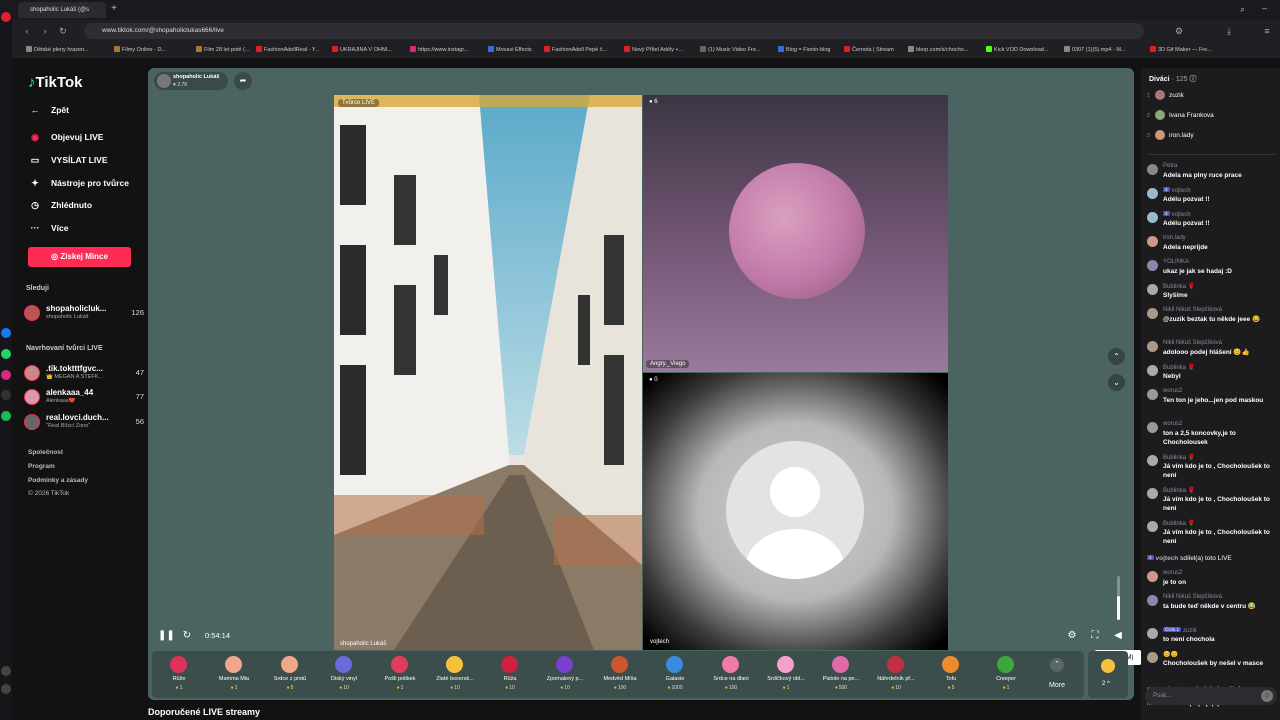  What do you see at coordinates (84, 397) in the screenshot?
I see `suggested-account: alenkaaa_44 Alenkaaa❤️ 77` at bounding box center [84, 397].